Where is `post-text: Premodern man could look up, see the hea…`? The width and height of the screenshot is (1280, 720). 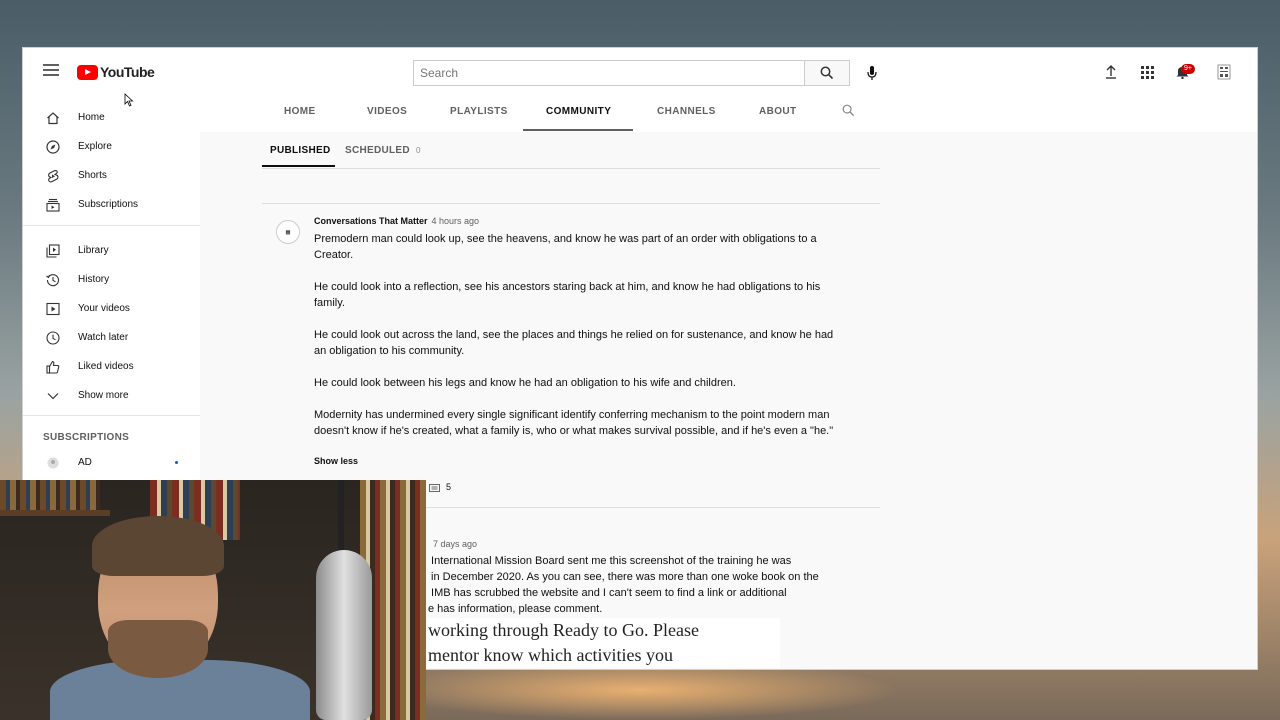 post-text: Premodern man could look up, see the hea… is located at coordinates (579, 343).